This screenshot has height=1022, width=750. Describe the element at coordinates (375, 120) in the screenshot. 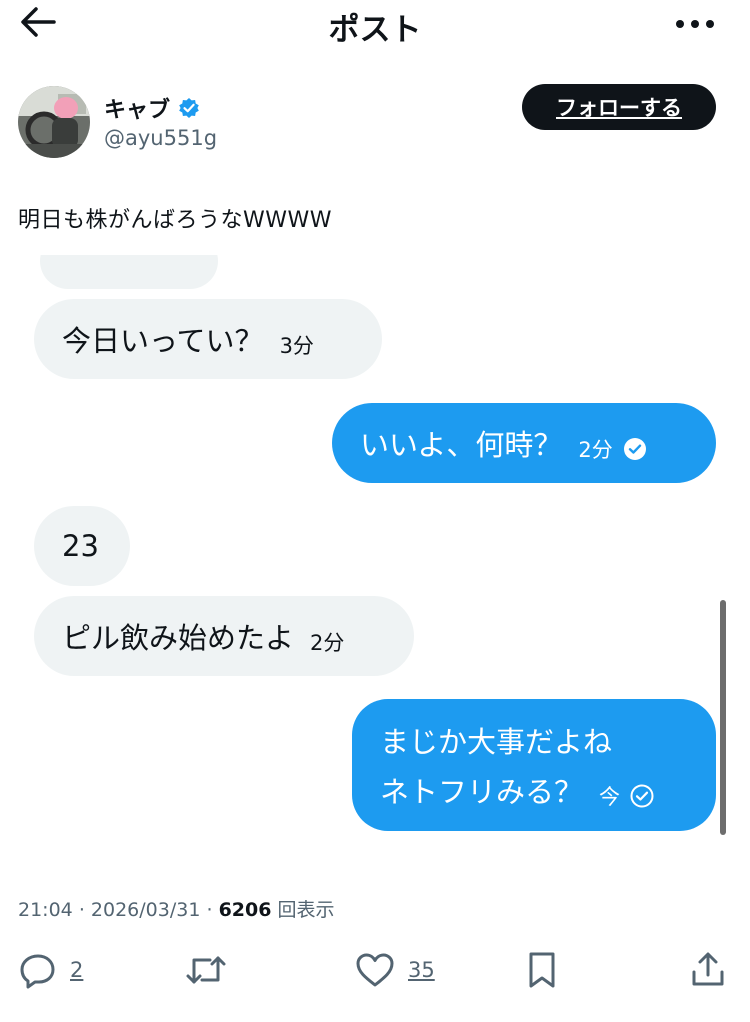

I see `author-row: キャブ @ayu551g フォローする` at that location.